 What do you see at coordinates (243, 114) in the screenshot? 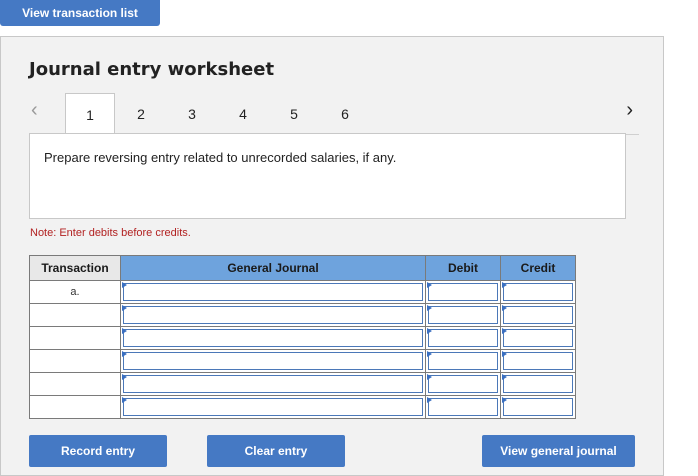
I see `tab-4: 4` at bounding box center [243, 114].